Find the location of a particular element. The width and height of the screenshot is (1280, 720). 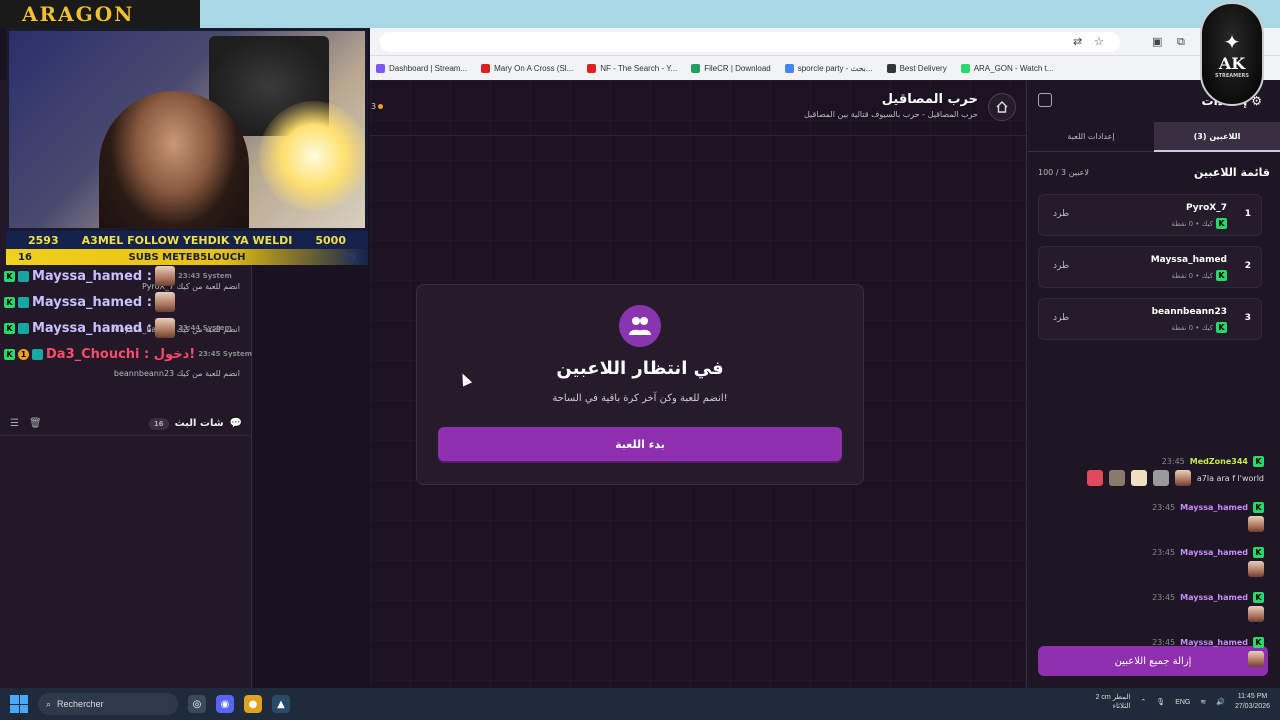

player-rank: 3 is located at coordinates (1247, 318).